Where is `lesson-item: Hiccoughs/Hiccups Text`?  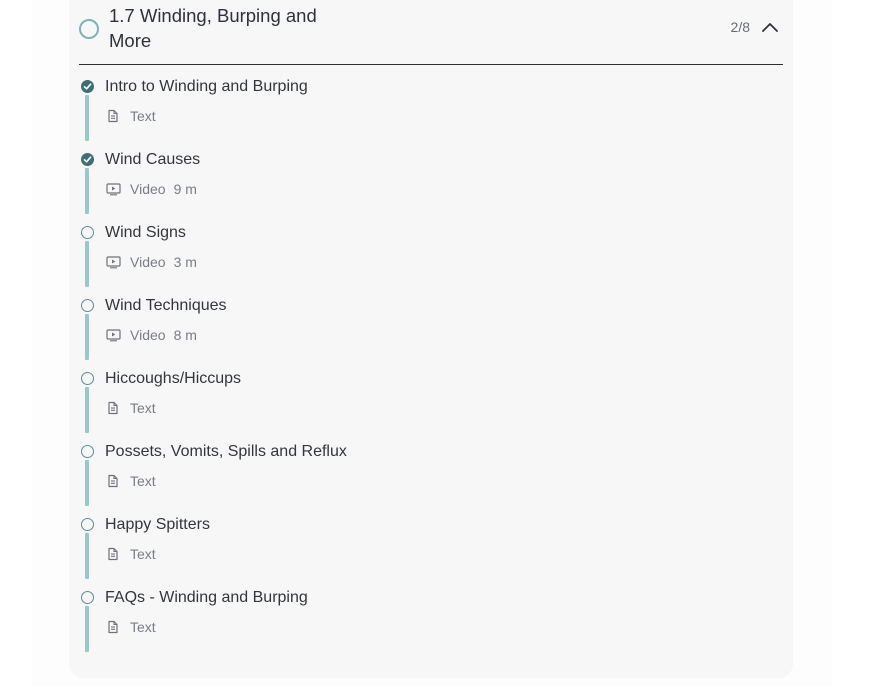 lesson-item: Hiccoughs/Hiccups Text is located at coordinates (431, 401).